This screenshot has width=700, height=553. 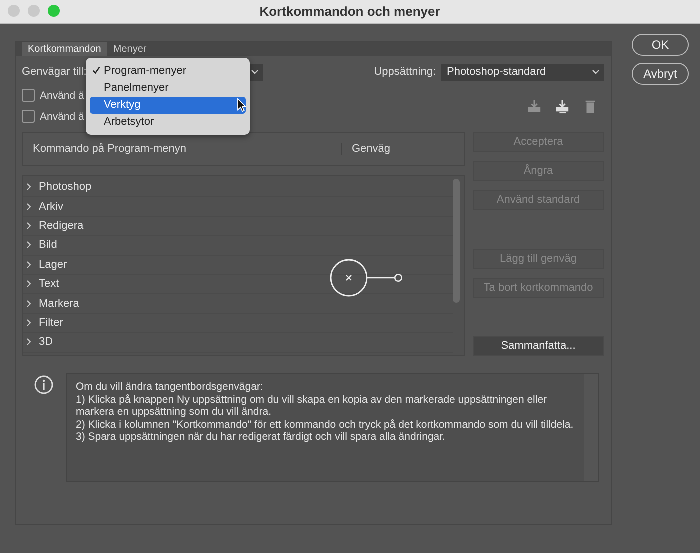 I want to click on column-header: Genväg, so click(x=371, y=149).